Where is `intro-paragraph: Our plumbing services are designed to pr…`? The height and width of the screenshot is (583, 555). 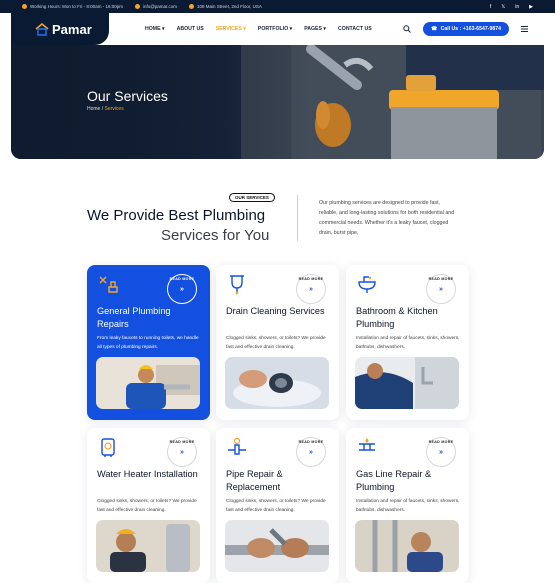 intro-paragraph: Our plumbing services are designed to pr… is located at coordinates (387, 218).